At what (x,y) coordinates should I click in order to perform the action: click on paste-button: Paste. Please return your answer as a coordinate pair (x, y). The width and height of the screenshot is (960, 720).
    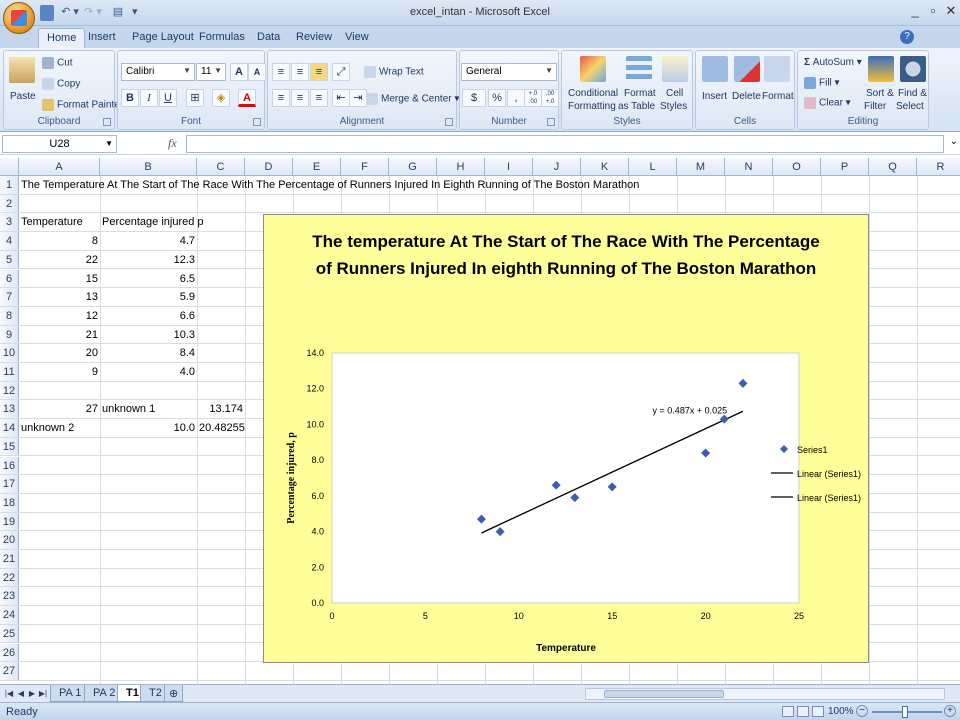
    Looking at the image, I should click on (23, 96).